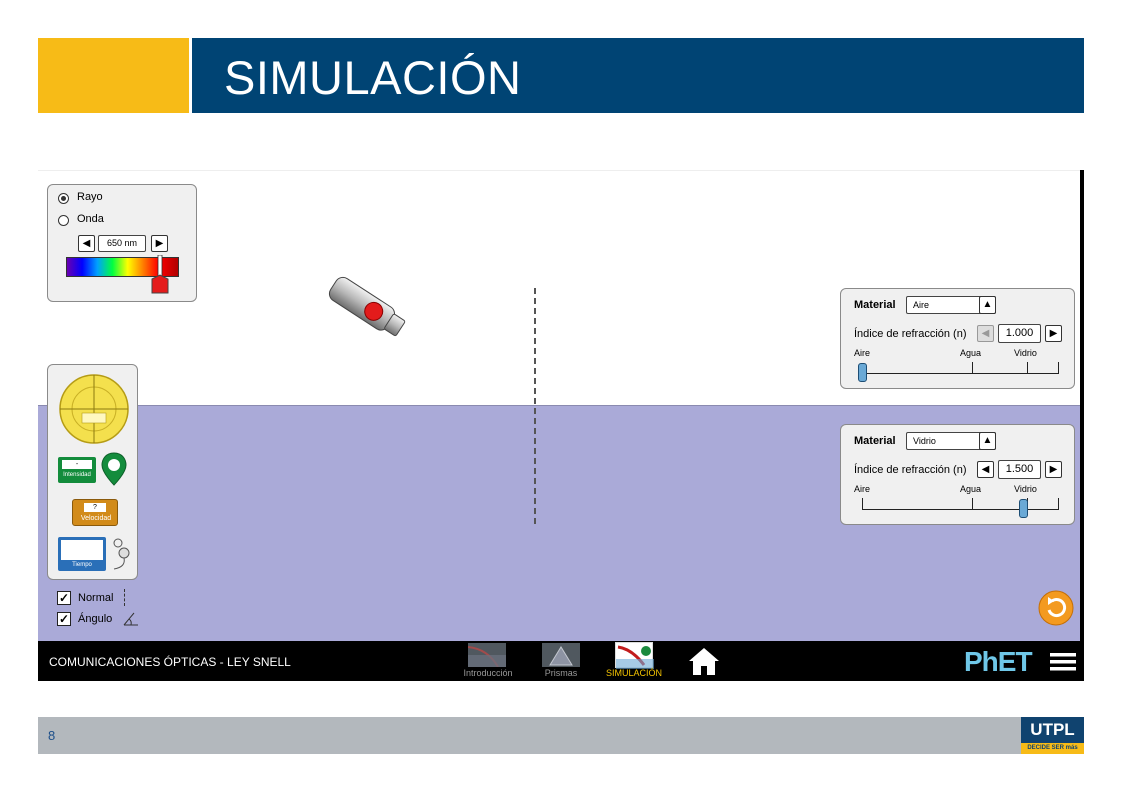  What do you see at coordinates (1053, 469) in the screenshot?
I see `bottom-index-increase-button: ▶` at bounding box center [1053, 469].